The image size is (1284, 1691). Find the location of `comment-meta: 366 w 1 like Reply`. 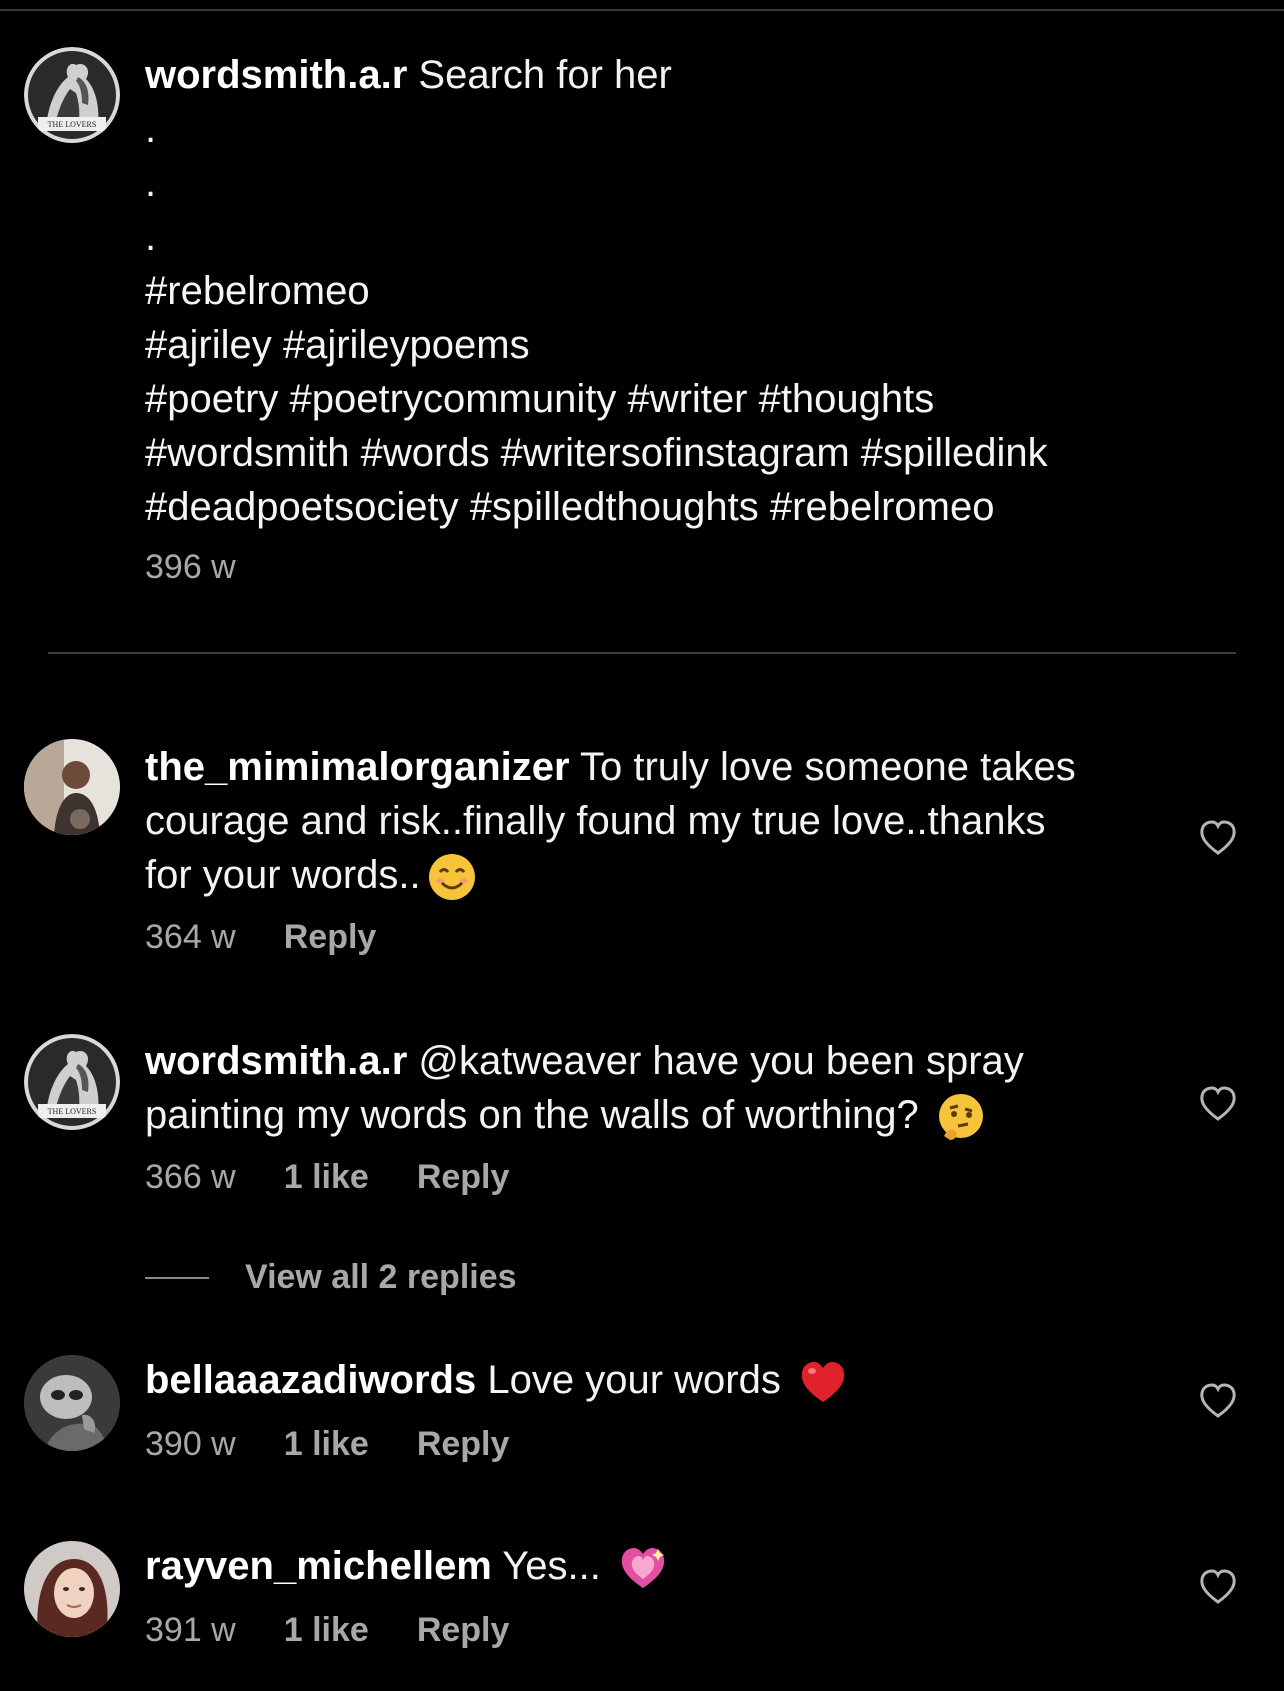

comment-meta: 366 w 1 like Reply is located at coordinates (327, 1177).